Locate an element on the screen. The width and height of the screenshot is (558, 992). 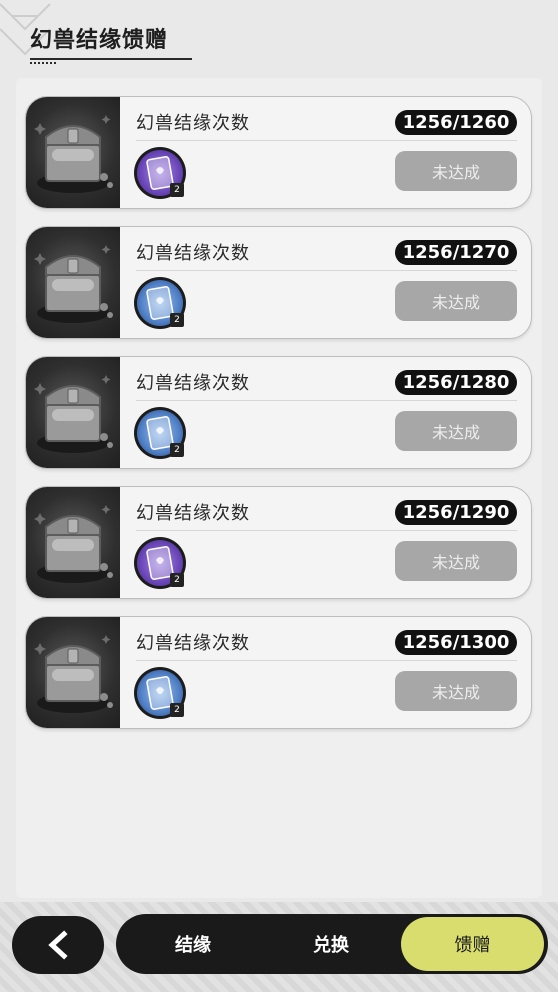
milestone-card: 幻兽结缘次数 1256/1260 2 未达成 is located at coordinates (278, 152).